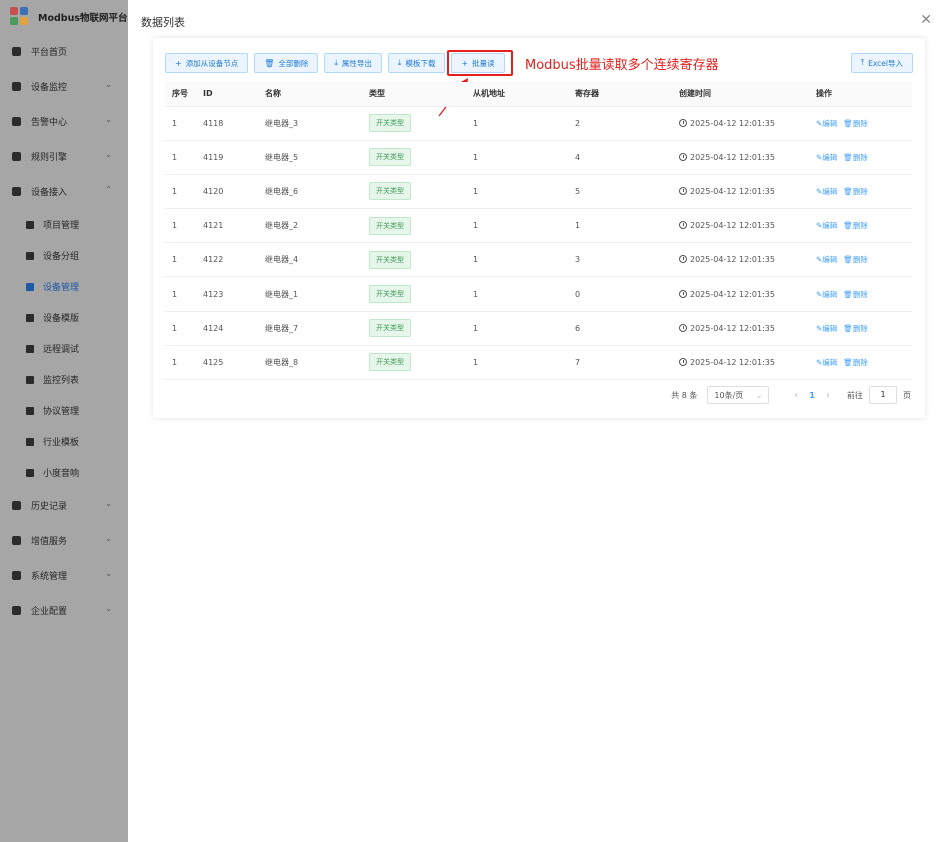 The width and height of the screenshot is (950, 842). What do you see at coordinates (477, 63) in the screenshot?
I see `batch-read-button: +批量读` at bounding box center [477, 63].